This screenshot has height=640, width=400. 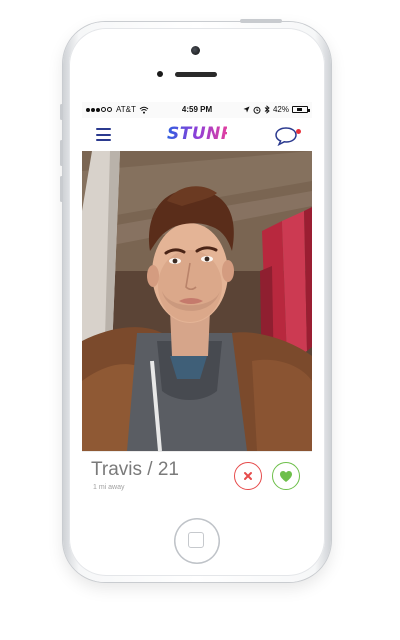 I want to click on profile-info-bar: Travis / 21 1 mi away, so click(x=197, y=476).